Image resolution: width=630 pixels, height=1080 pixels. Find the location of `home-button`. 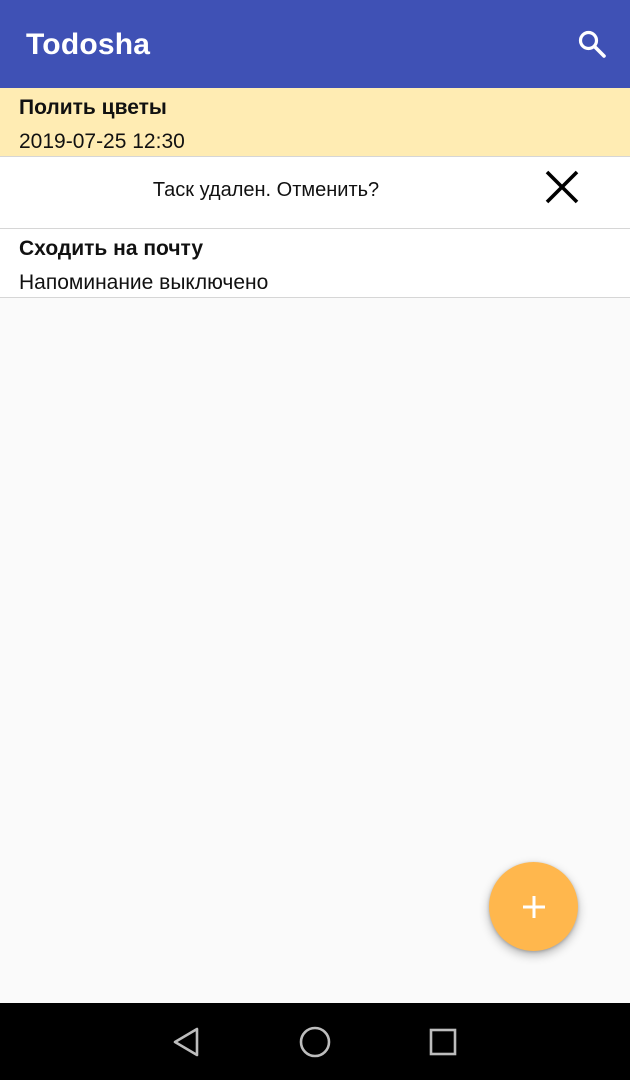

home-button is located at coordinates (315, 1042).